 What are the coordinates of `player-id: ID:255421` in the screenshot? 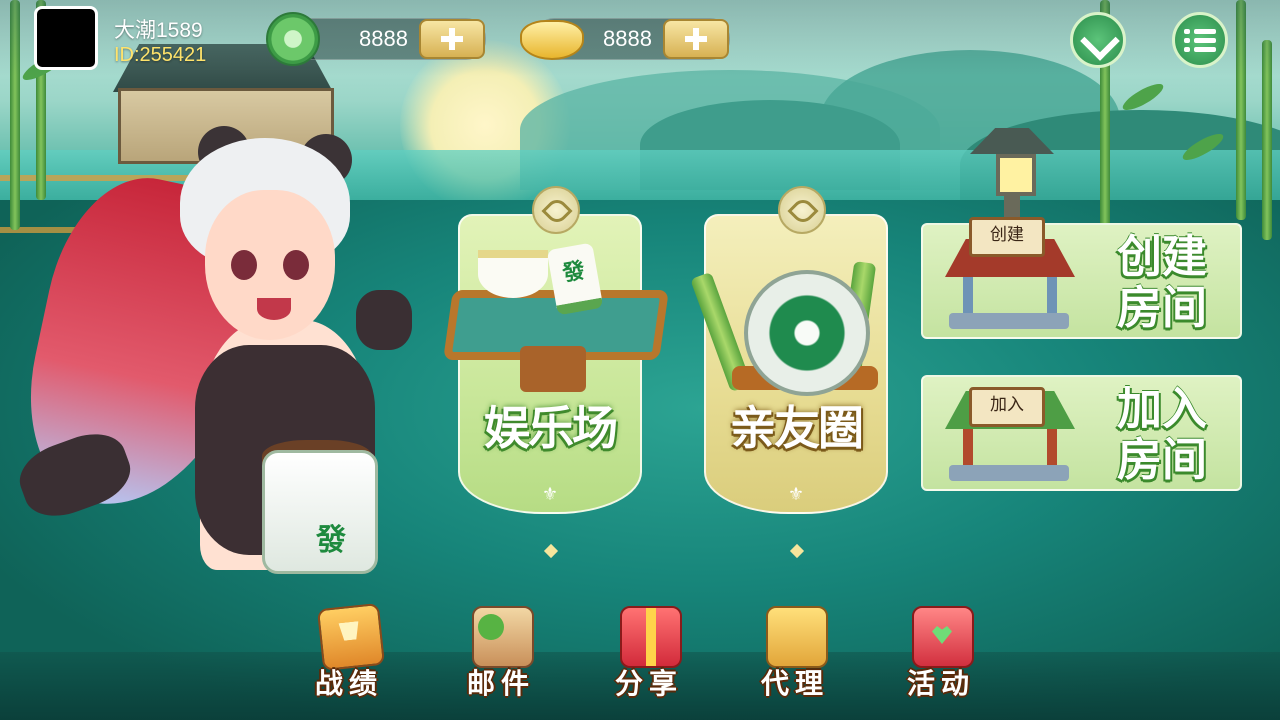 It's located at (160, 55).